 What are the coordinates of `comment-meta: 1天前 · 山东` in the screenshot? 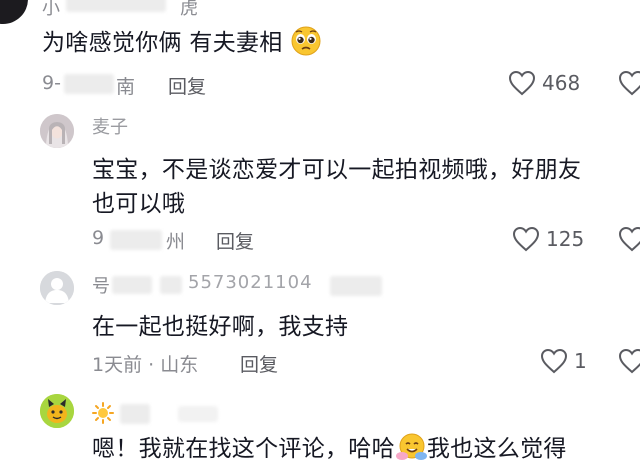 It's located at (145, 365).